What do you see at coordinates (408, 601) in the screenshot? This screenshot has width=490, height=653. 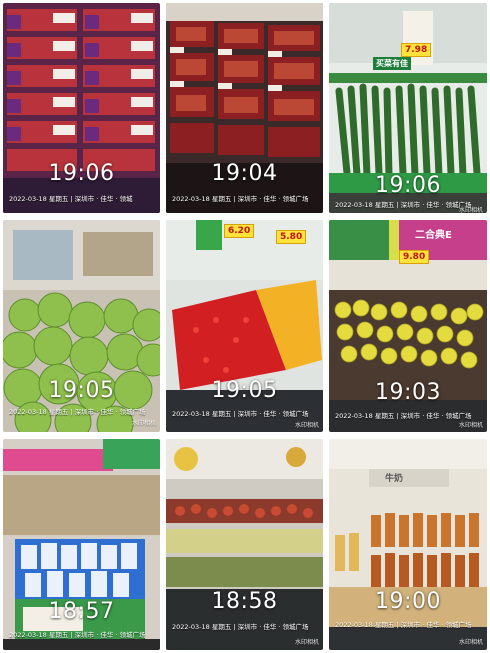 I see `time-label: 19:00` at bounding box center [408, 601].